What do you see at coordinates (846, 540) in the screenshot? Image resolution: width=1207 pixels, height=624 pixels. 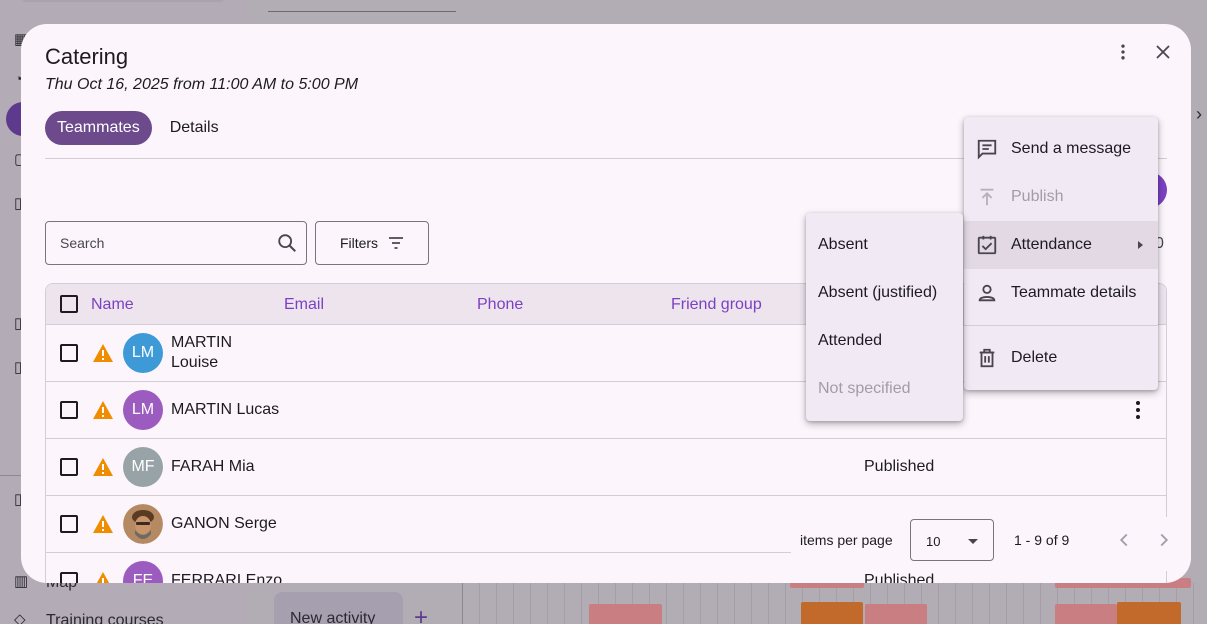 I see `items-per-page-label: items per page` at bounding box center [846, 540].